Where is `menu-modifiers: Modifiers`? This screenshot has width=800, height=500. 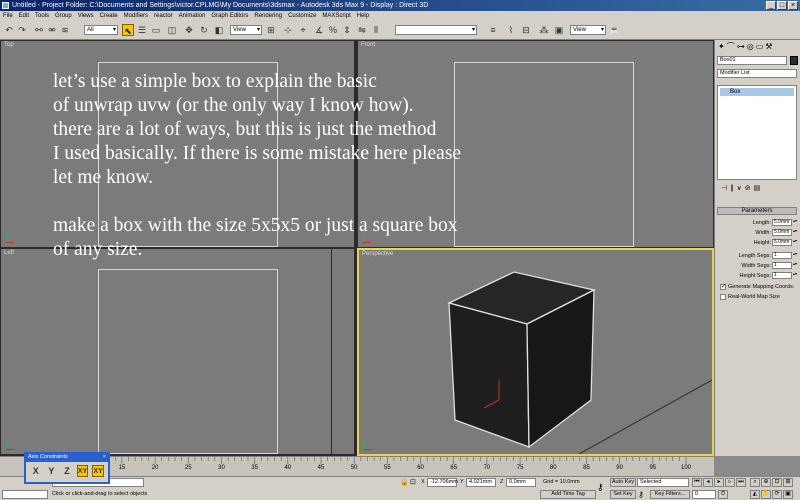
menu-modifiers: Modifiers is located at coordinates (136, 16).